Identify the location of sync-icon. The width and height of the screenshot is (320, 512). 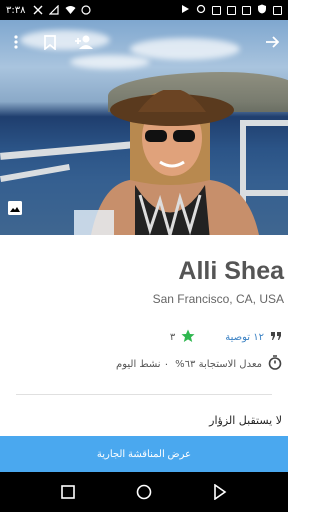
(201, 10).